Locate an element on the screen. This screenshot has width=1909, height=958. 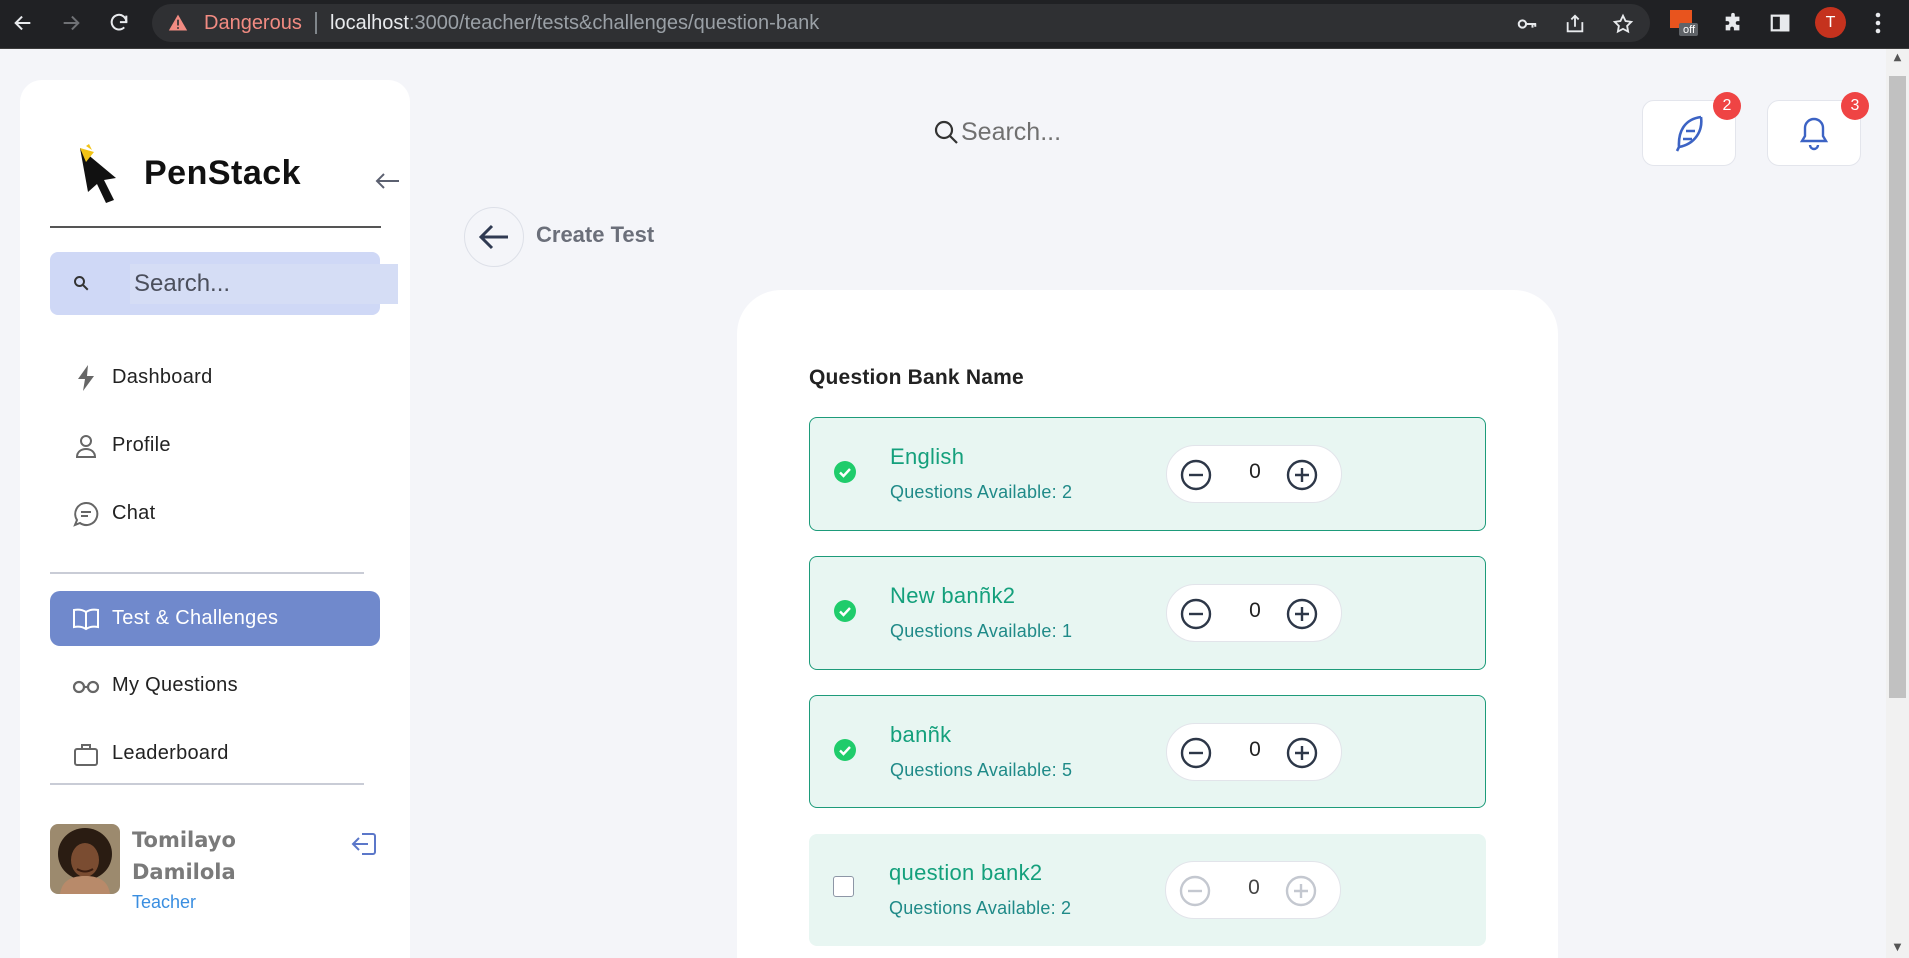
nav-divider is located at coordinates (207, 573).